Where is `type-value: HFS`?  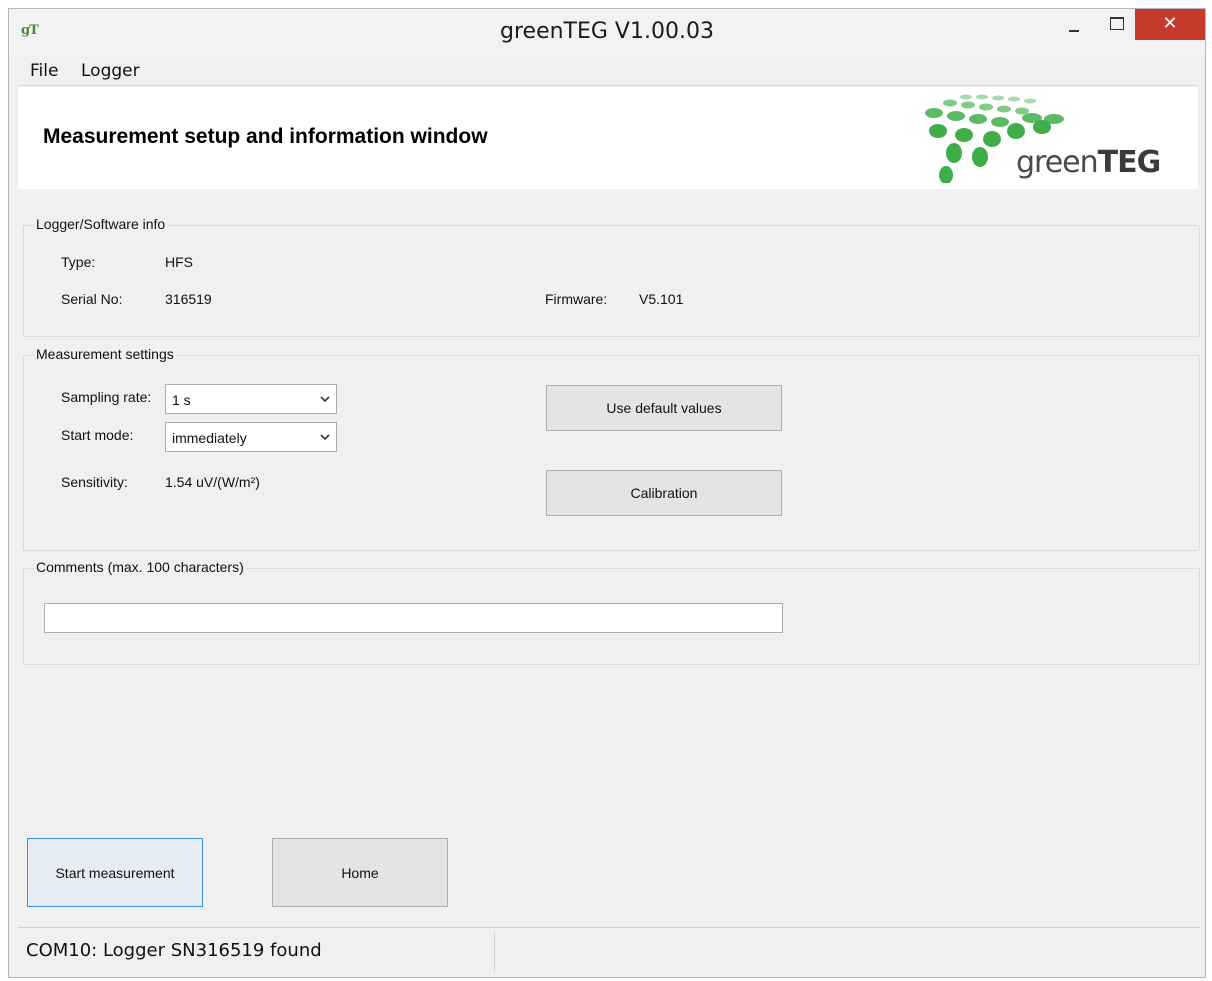 type-value: HFS is located at coordinates (179, 262).